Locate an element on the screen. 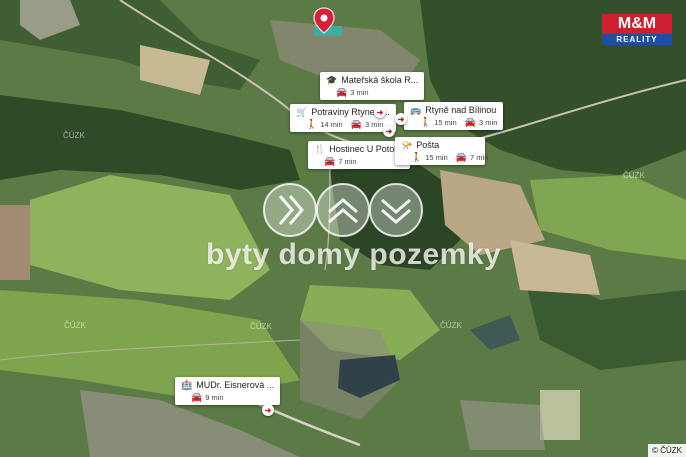 The height and width of the screenshot is (457, 686). logo-bottom: REALITY is located at coordinates (637, 39).